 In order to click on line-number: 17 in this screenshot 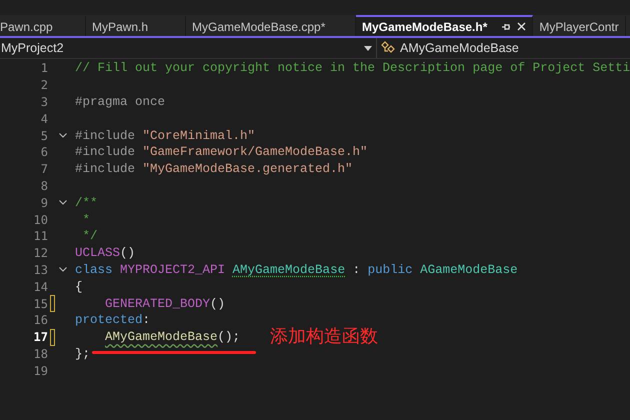, I will do `click(40, 337)`.